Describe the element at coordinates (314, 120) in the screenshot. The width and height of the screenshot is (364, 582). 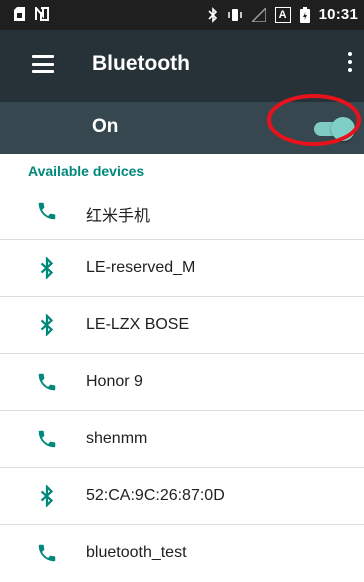
I see `annotation-circle` at that location.